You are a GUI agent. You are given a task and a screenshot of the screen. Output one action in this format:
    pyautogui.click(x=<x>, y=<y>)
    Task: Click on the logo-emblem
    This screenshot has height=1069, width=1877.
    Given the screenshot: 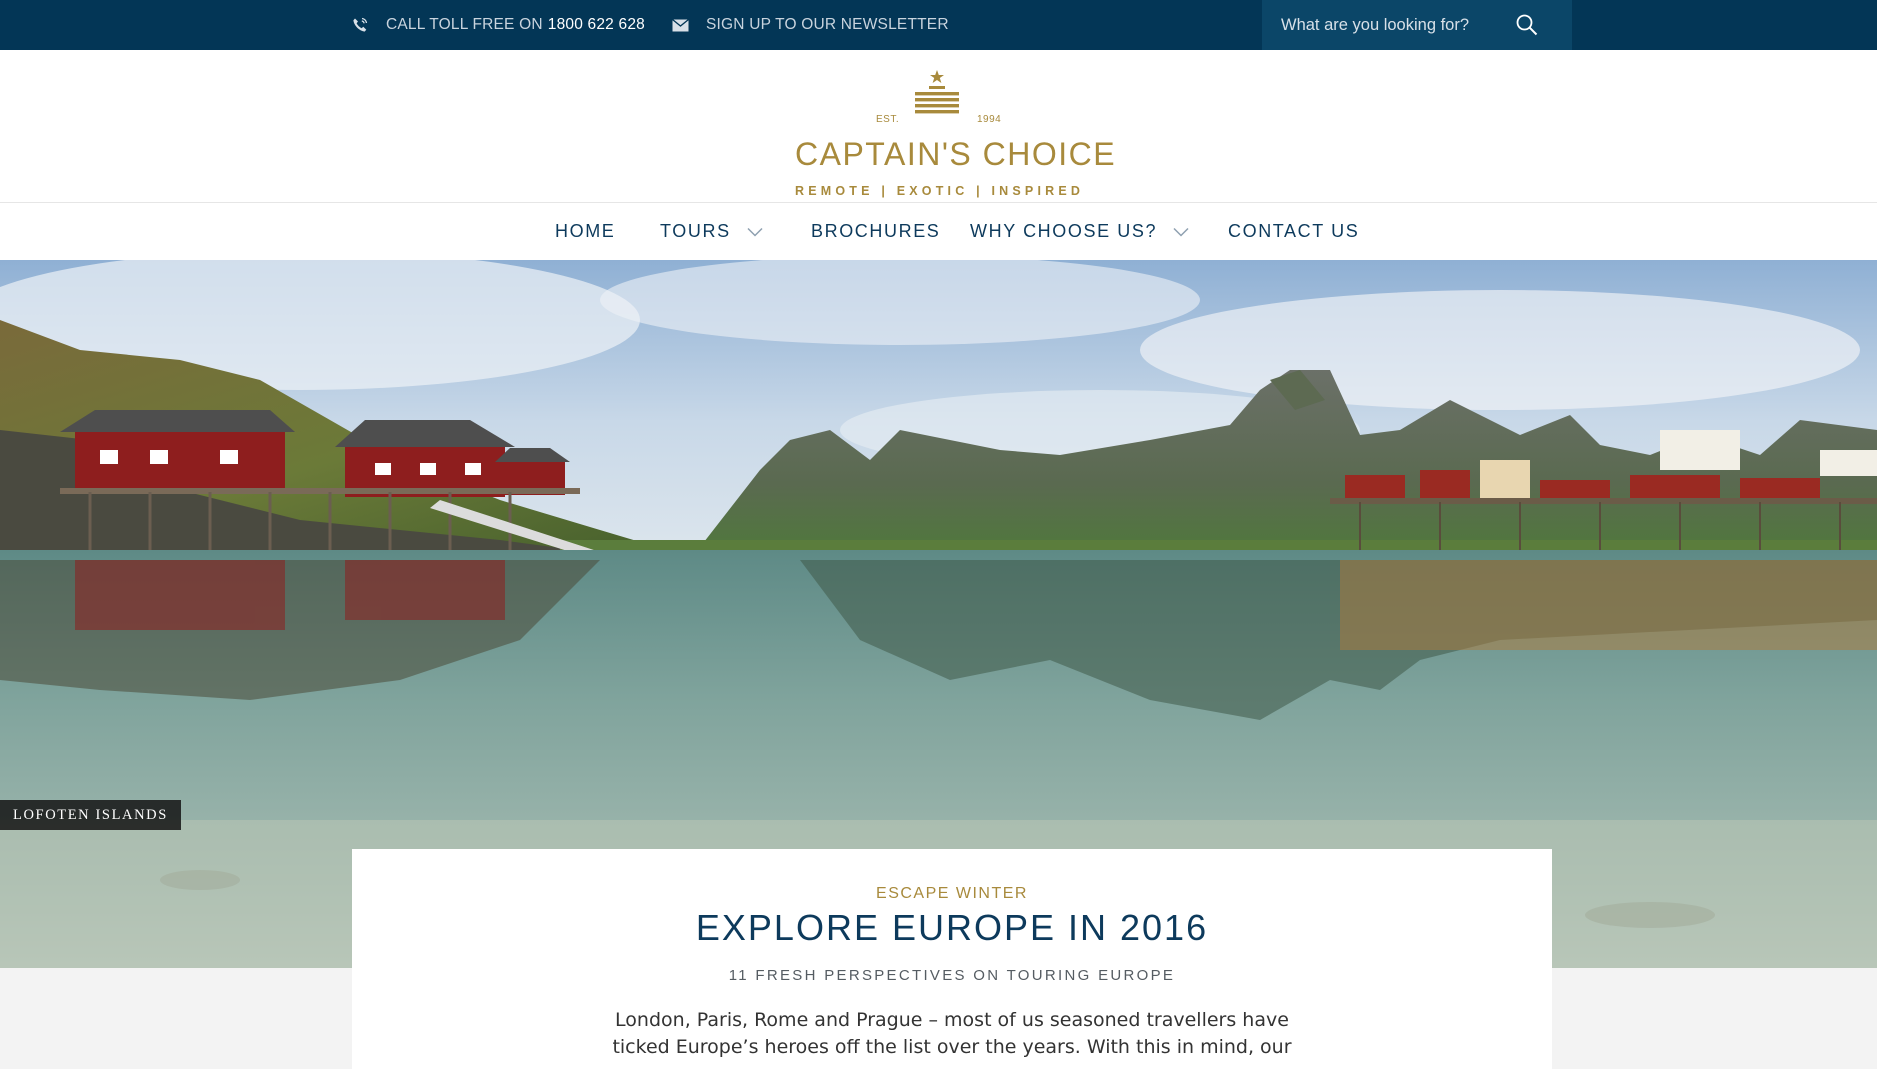 What is the action you would take?
    pyautogui.click(x=937, y=92)
    